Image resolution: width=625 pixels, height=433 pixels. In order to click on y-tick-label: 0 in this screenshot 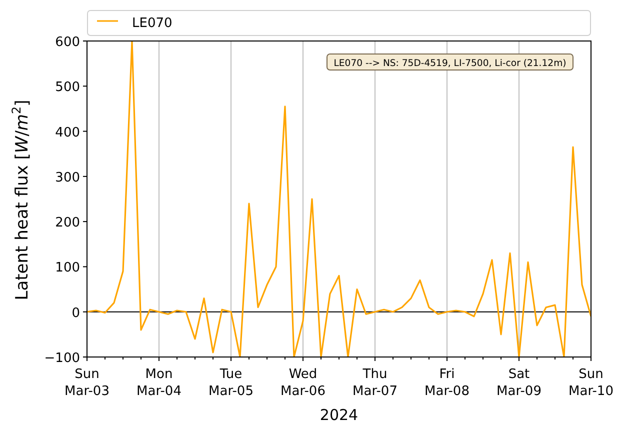, I will do `click(76, 313)`.